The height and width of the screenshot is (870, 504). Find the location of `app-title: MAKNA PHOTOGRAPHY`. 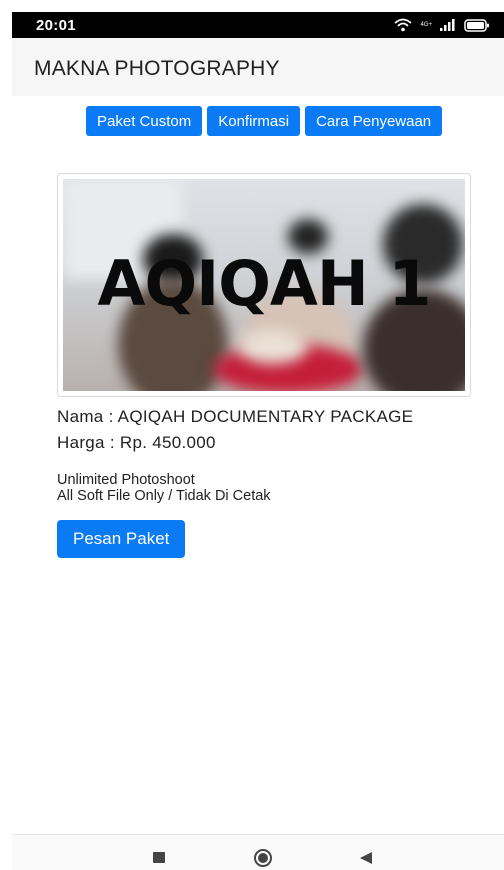

app-title: MAKNA PHOTOGRAPHY is located at coordinates (157, 68).